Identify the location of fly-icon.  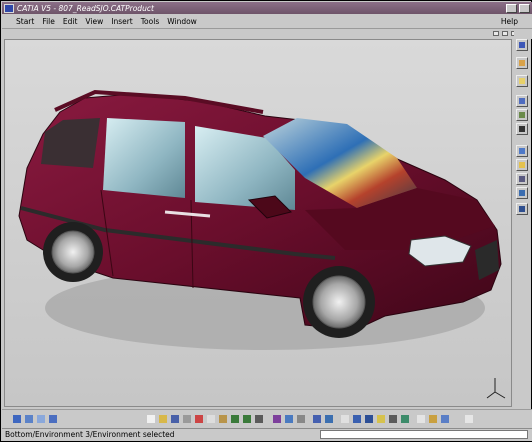
(53, 419).